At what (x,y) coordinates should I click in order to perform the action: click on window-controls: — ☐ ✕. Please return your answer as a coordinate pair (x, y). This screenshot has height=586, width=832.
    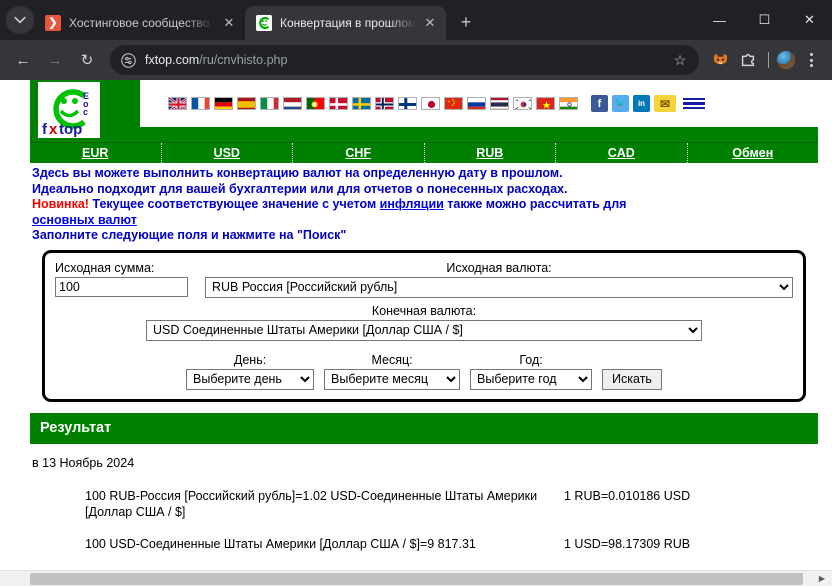
    Looking at the image, I should click on (764, 20).